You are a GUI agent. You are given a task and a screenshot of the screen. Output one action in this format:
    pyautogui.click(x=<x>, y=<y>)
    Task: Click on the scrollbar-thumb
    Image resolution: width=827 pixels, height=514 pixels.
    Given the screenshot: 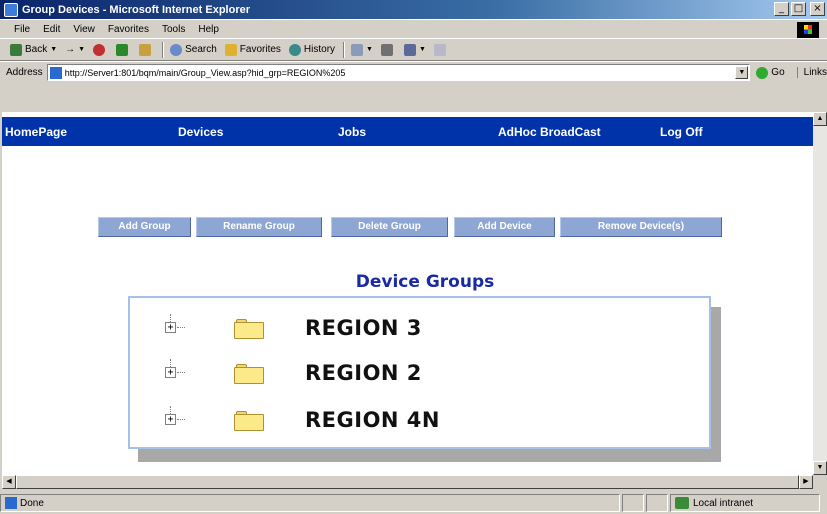 What is the action you would take?
    pyautogui.click(x=407, y=482)
    